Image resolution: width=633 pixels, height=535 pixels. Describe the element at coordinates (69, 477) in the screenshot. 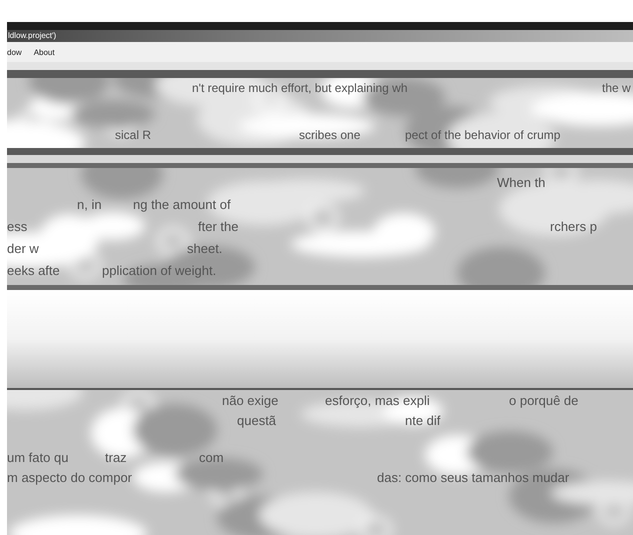

I see `text-fragment: m aspecto do compor` at that location.